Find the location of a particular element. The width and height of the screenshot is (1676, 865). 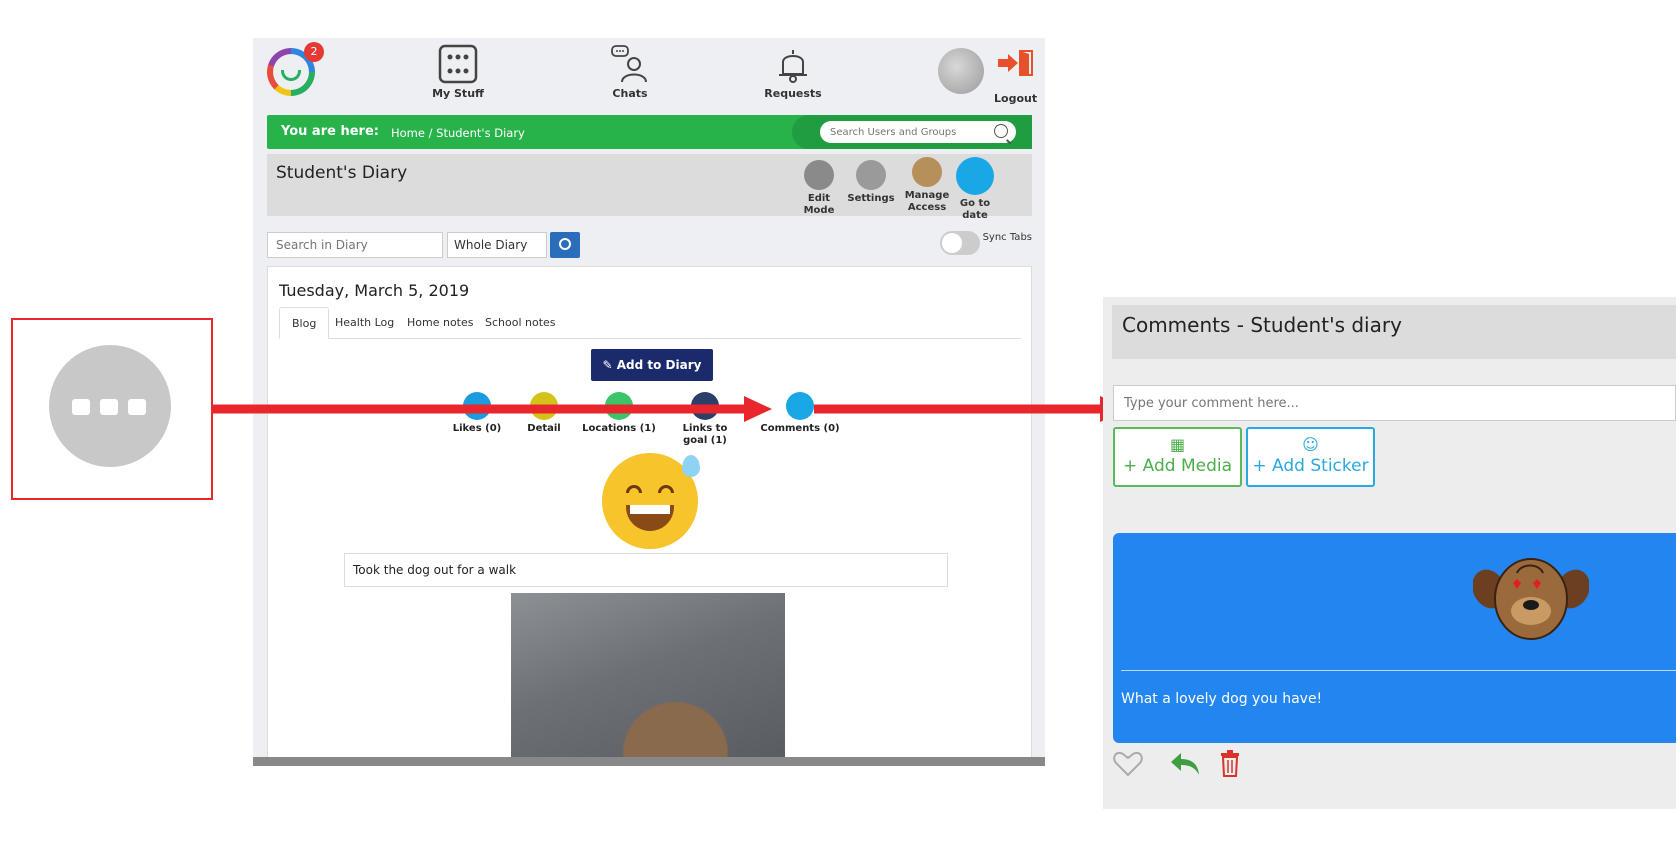

action-label: Detail is located at coordinates (544, 428).